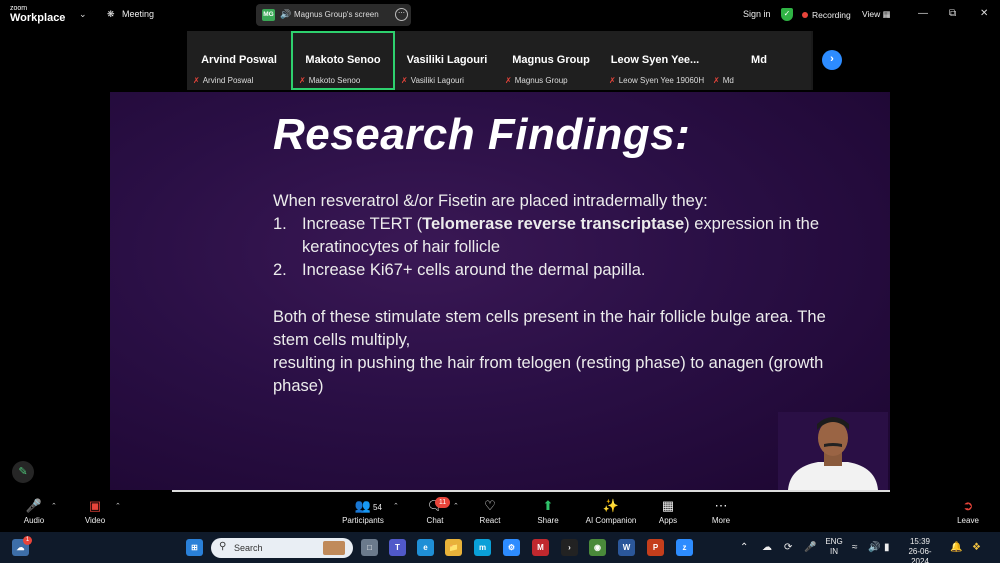  Describe the element at coordinates (334, 548) in the screenshot. I see `search-highlight-image` at that location.